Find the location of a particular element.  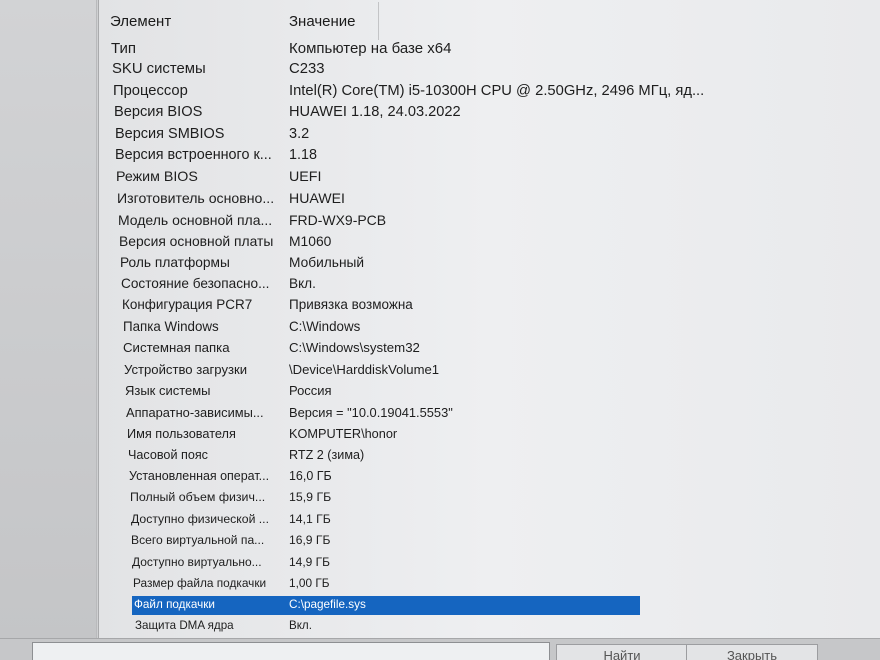

row-key: Процессор is located at coordinates (150, 91).